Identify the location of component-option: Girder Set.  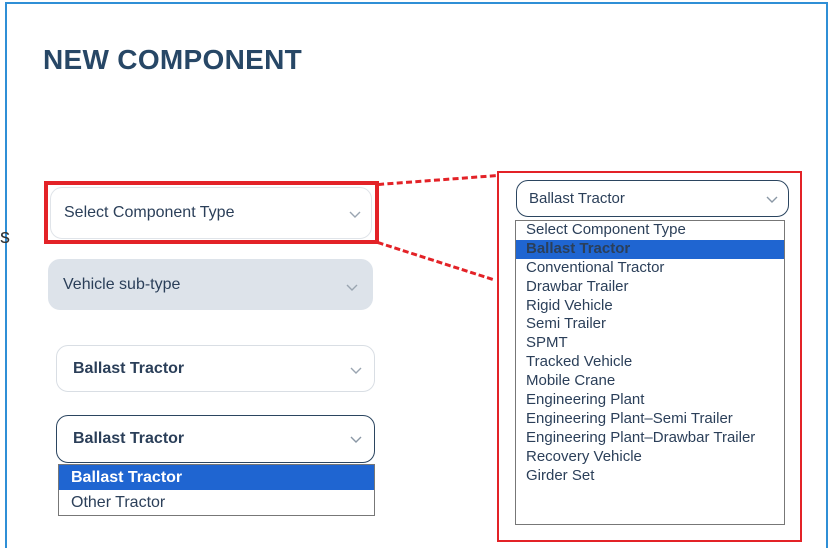
(650, 476).